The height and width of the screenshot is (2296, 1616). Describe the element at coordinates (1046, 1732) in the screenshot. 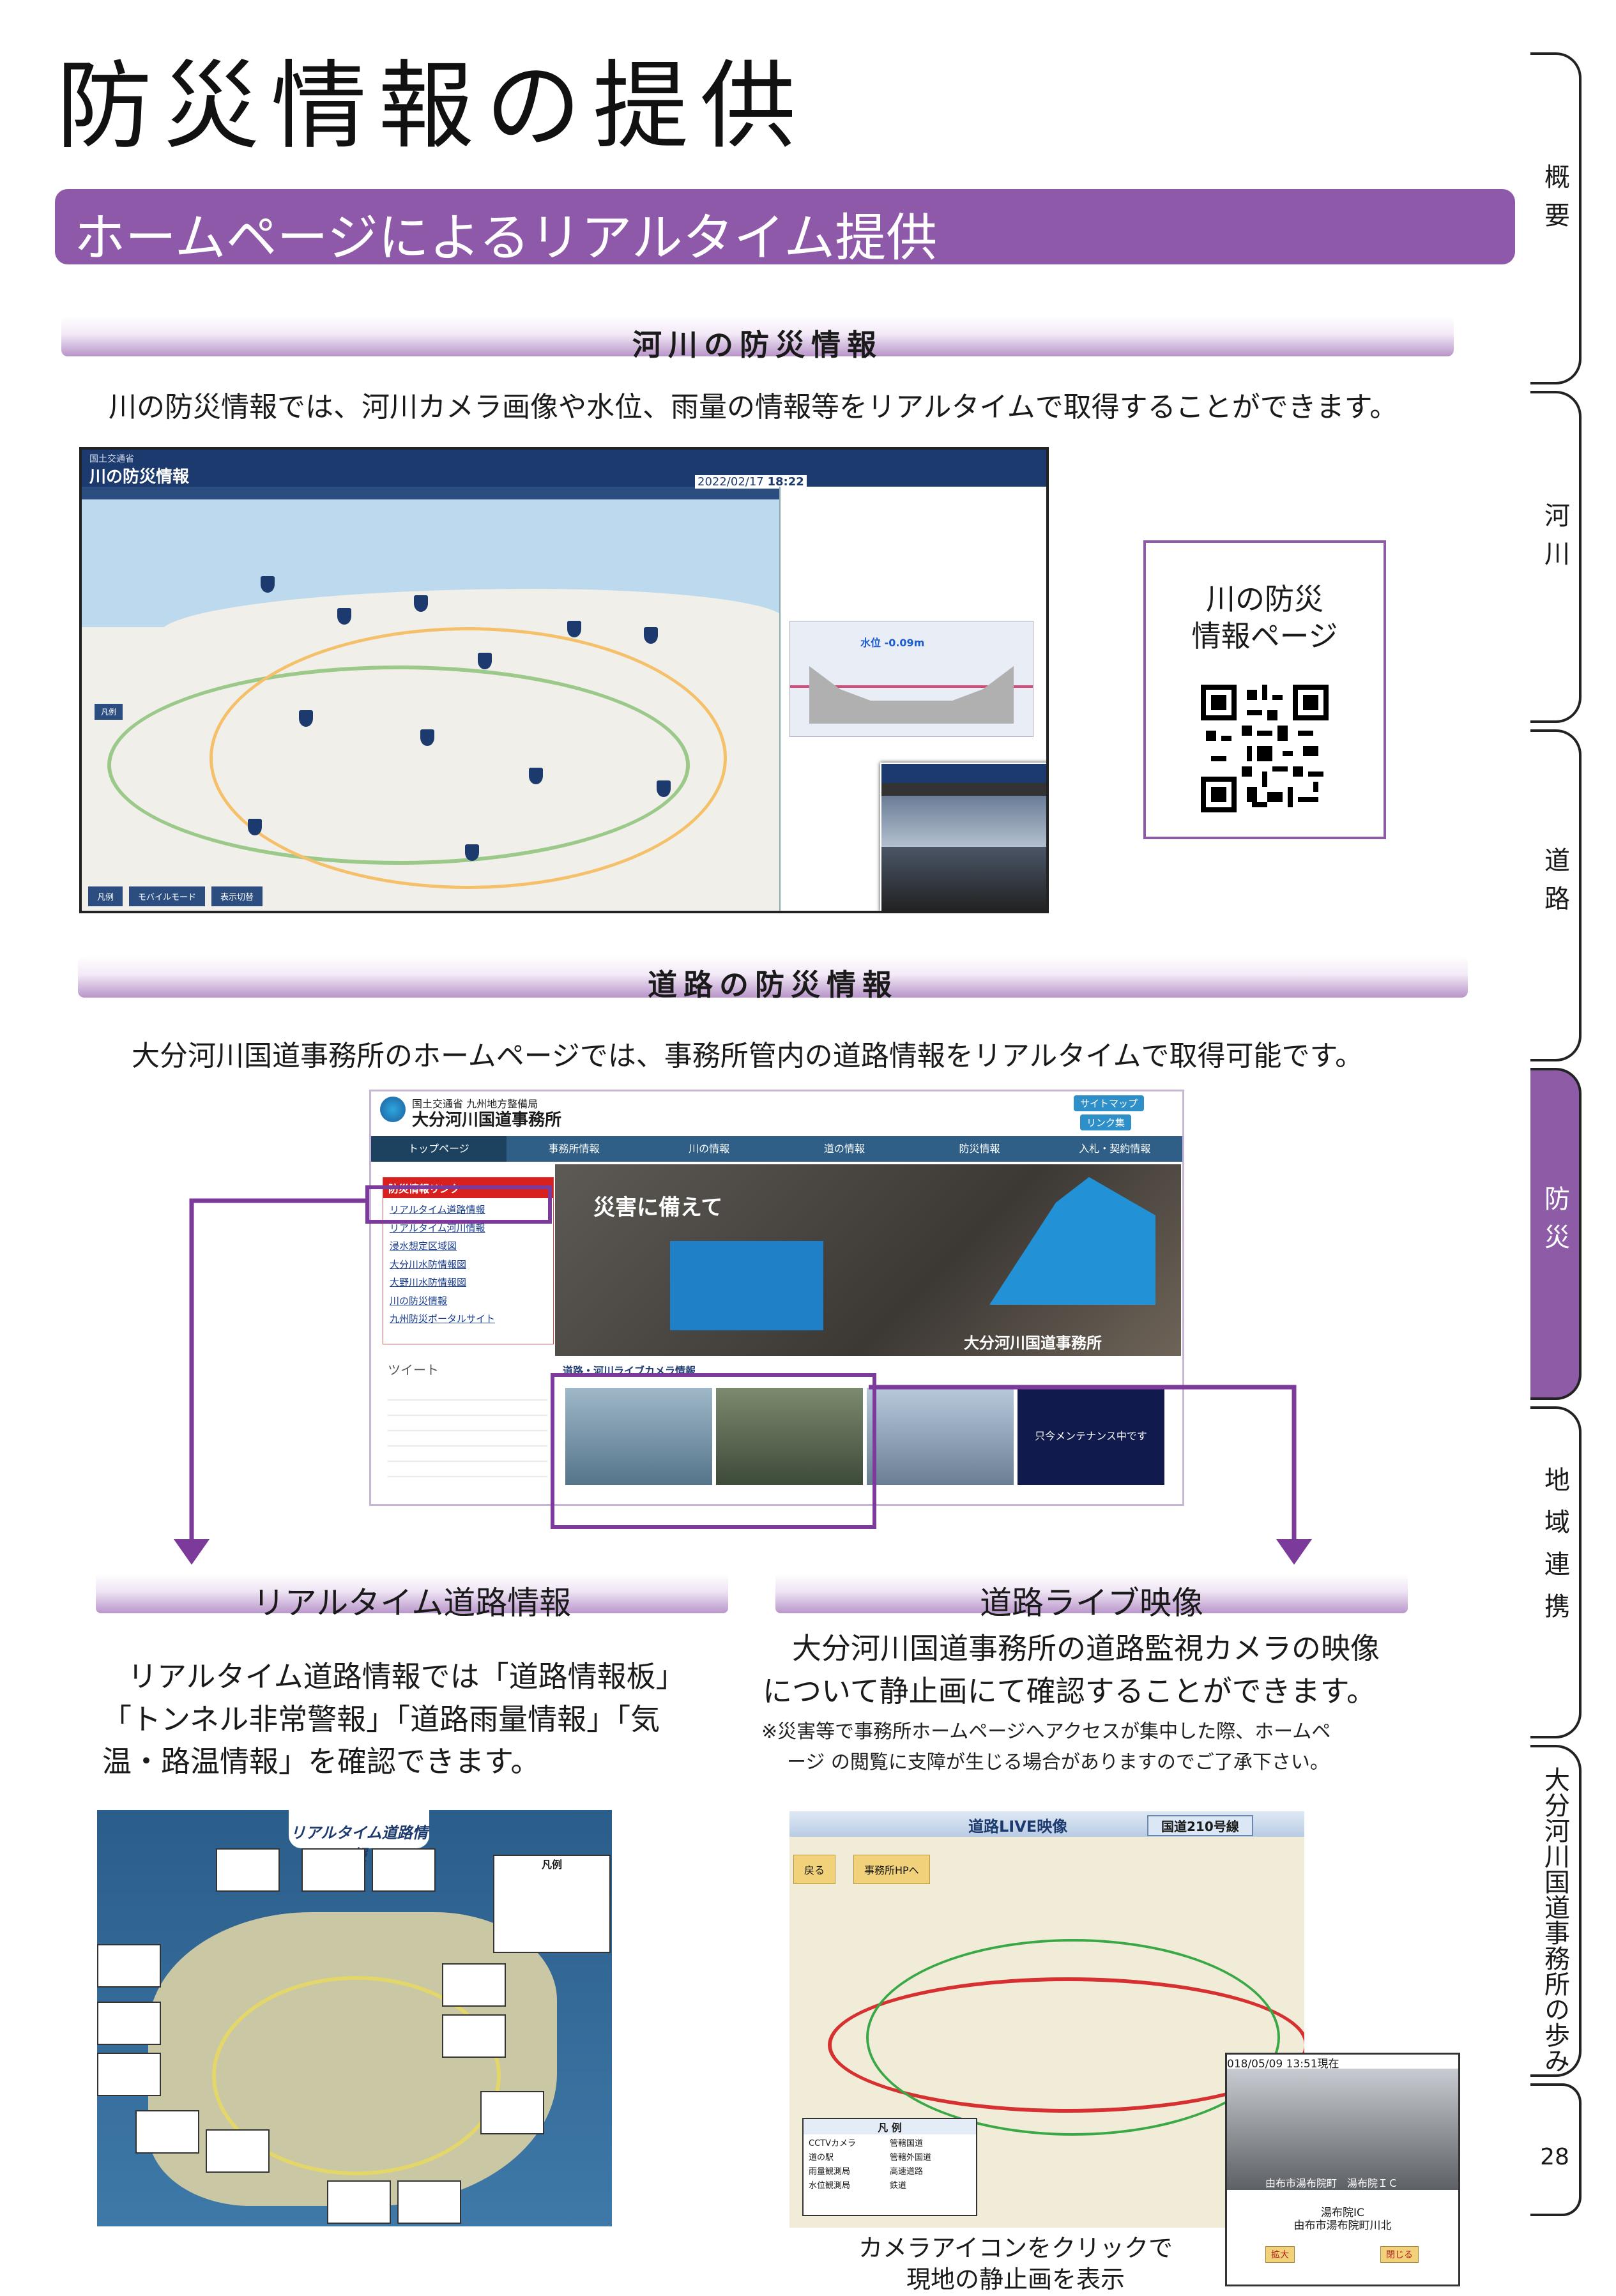

I see `live-note-line1: ※災害等で事務所ホームページへアクセスが集中した際、ホームペ` at that location.